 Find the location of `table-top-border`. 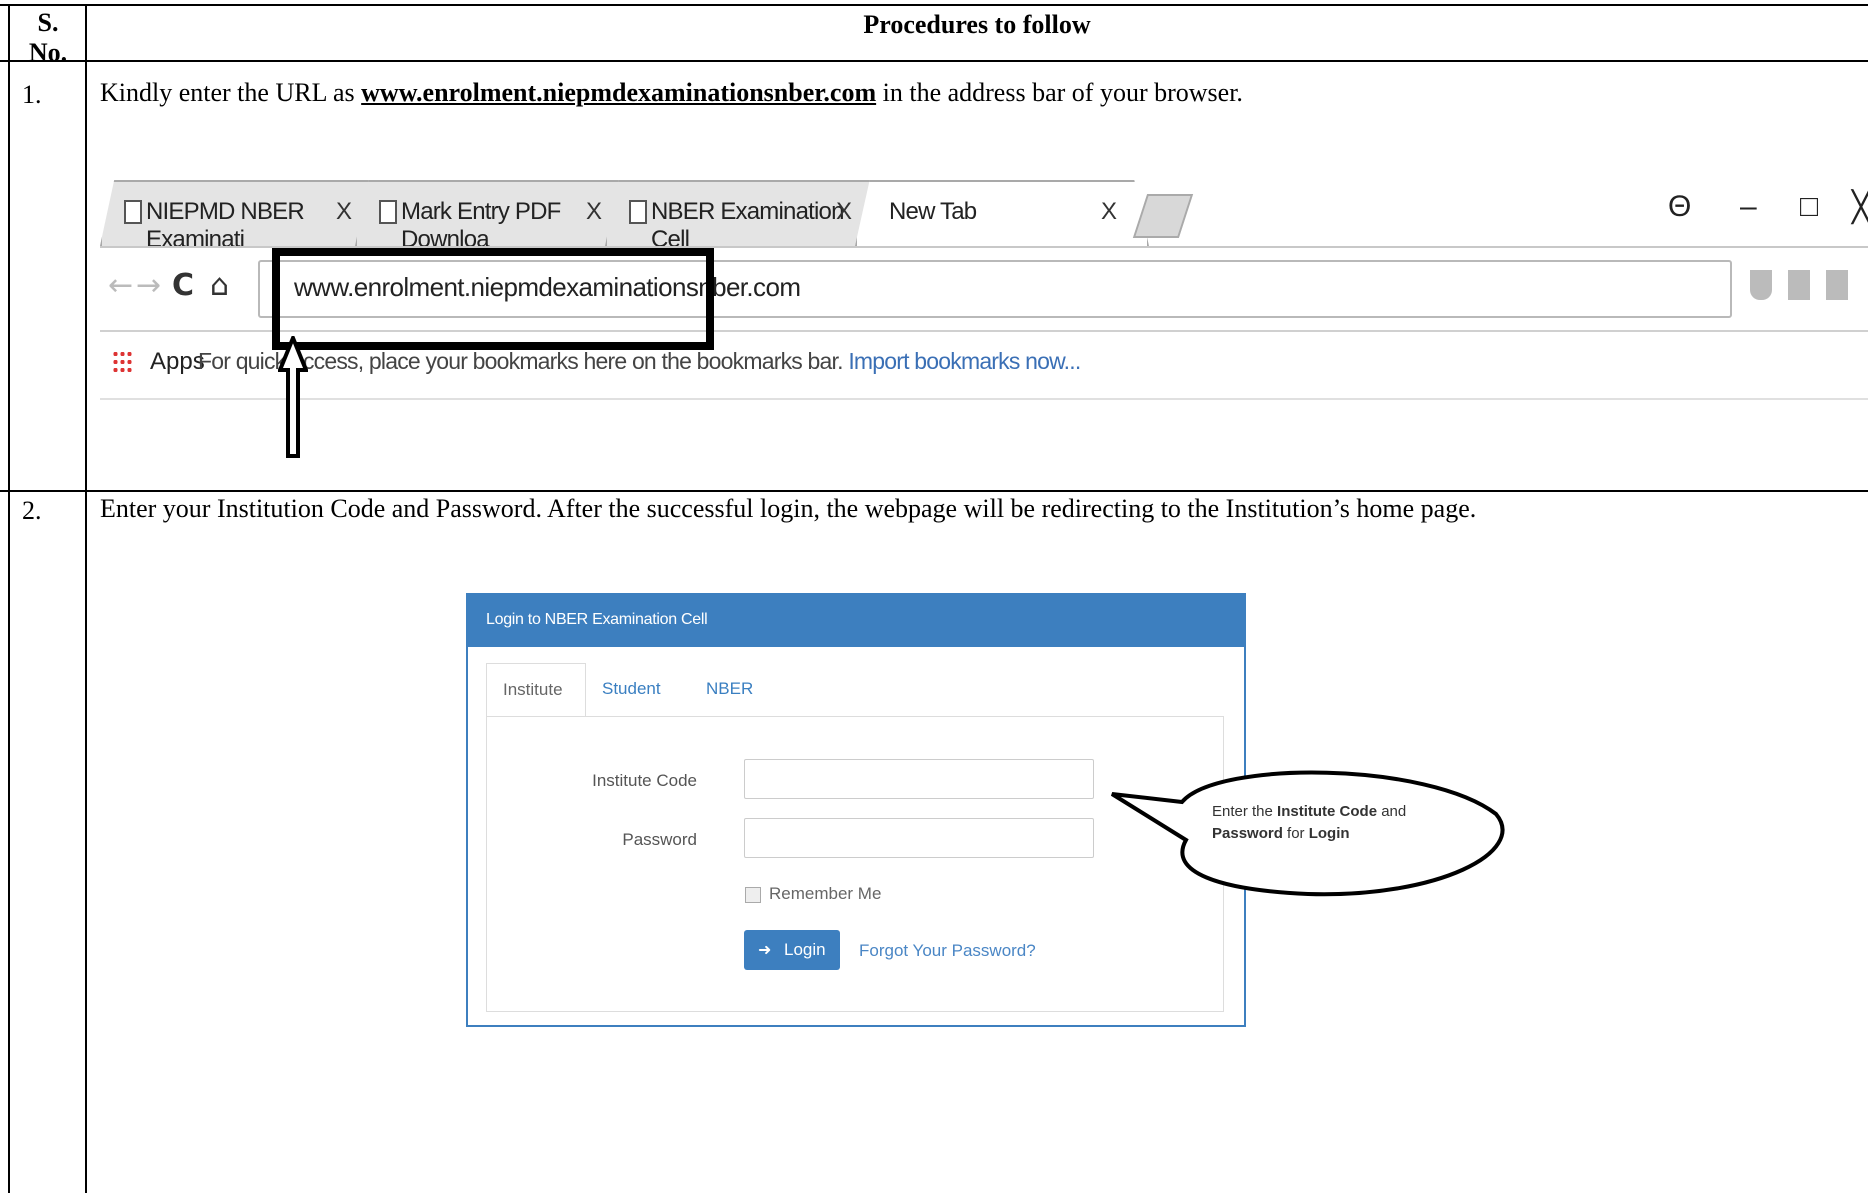

table-top-border is located at coordinates (934, 5).